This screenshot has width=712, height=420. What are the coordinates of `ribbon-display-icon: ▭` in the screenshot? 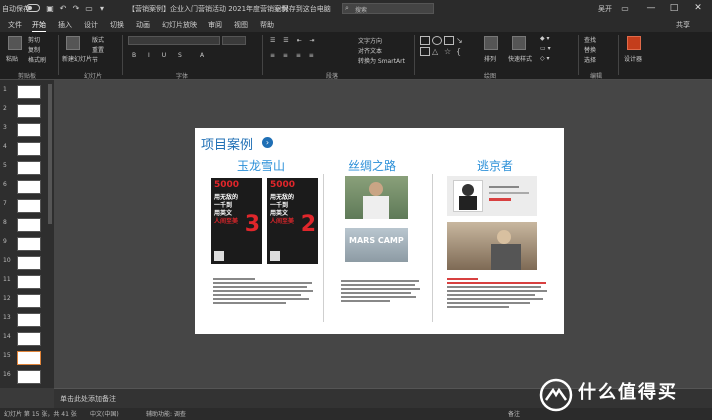 It's located at (625, 8).